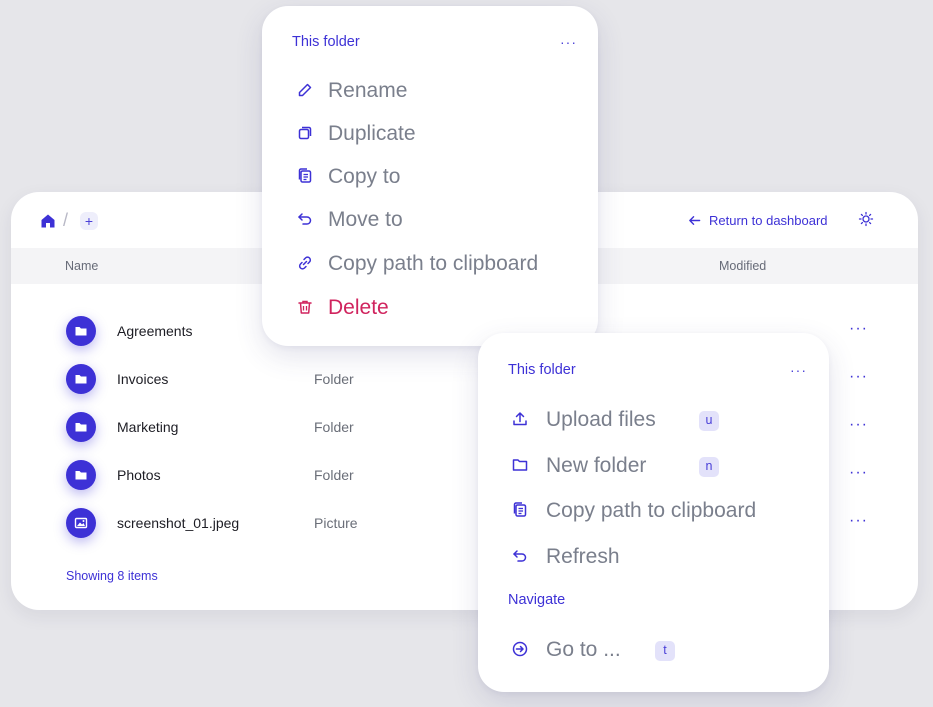 The width and height of the screenshot is (933, 707). What do you see at coordinates (336, 523) in the screenshot?
I see `row-type: Picture` at bounding box center [336, 523].